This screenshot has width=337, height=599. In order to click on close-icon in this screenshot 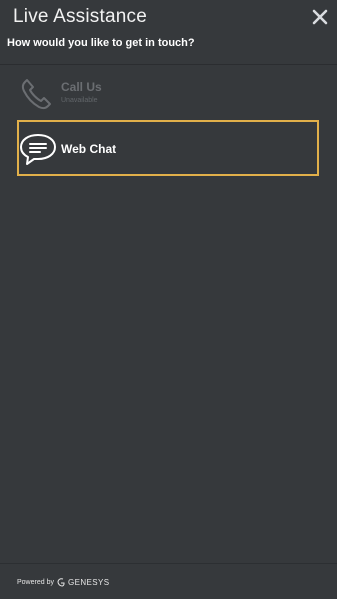, I will do `click(320, 17)`.